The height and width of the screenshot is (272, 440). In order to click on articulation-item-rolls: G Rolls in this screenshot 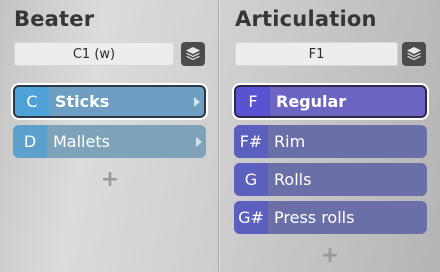, I will do `click(330, 179)`.